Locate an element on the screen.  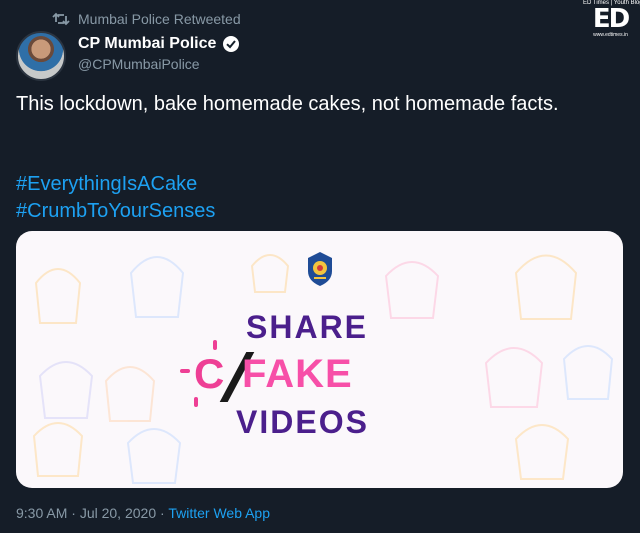
hashtag-list: #EverythingIsACake #CrumbToYourSenses is located at coordinates (115, 198).